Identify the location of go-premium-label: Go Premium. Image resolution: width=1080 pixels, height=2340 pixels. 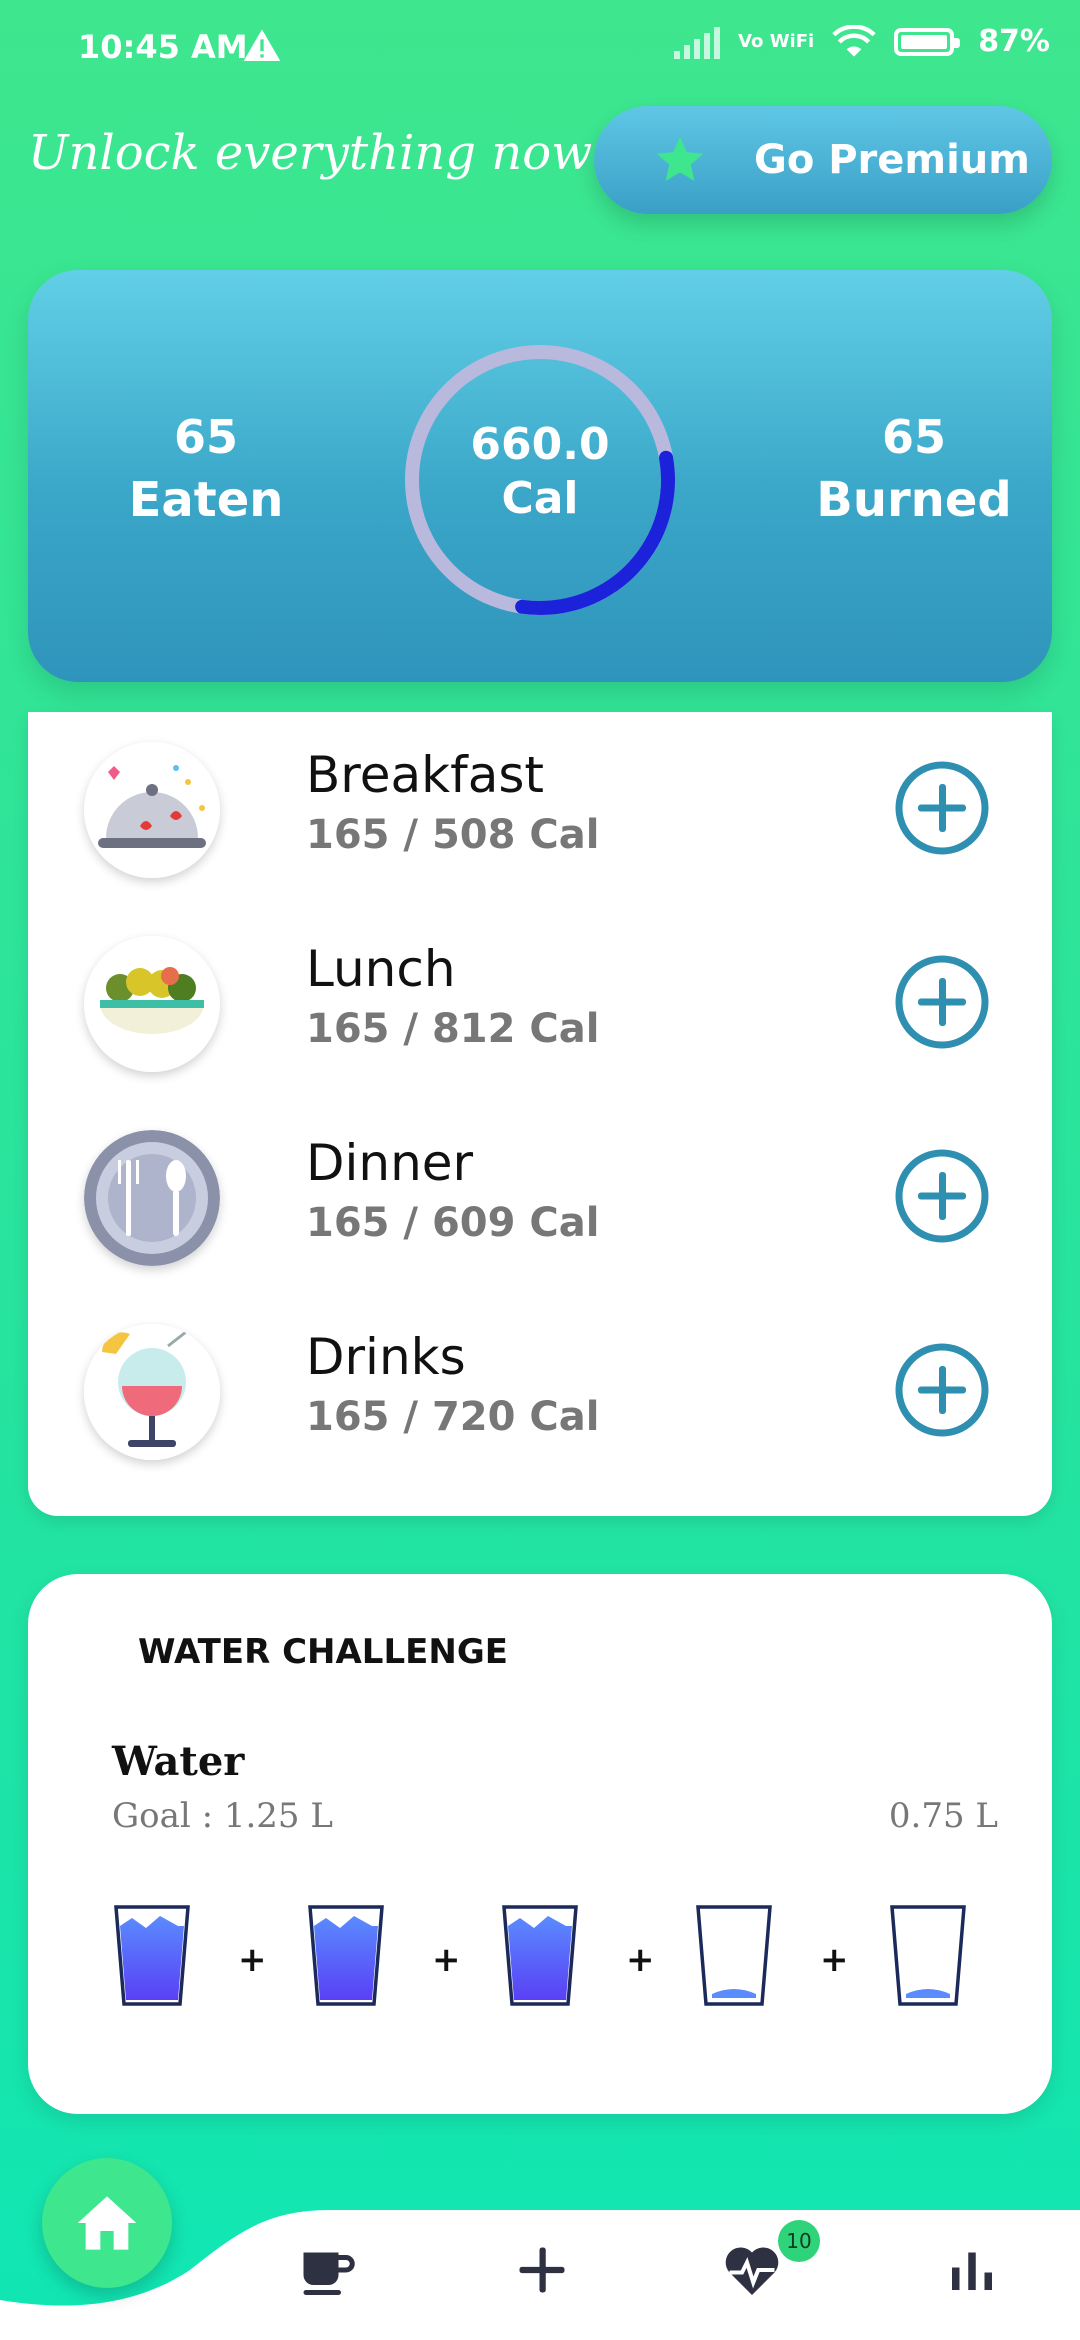
(892, 160).